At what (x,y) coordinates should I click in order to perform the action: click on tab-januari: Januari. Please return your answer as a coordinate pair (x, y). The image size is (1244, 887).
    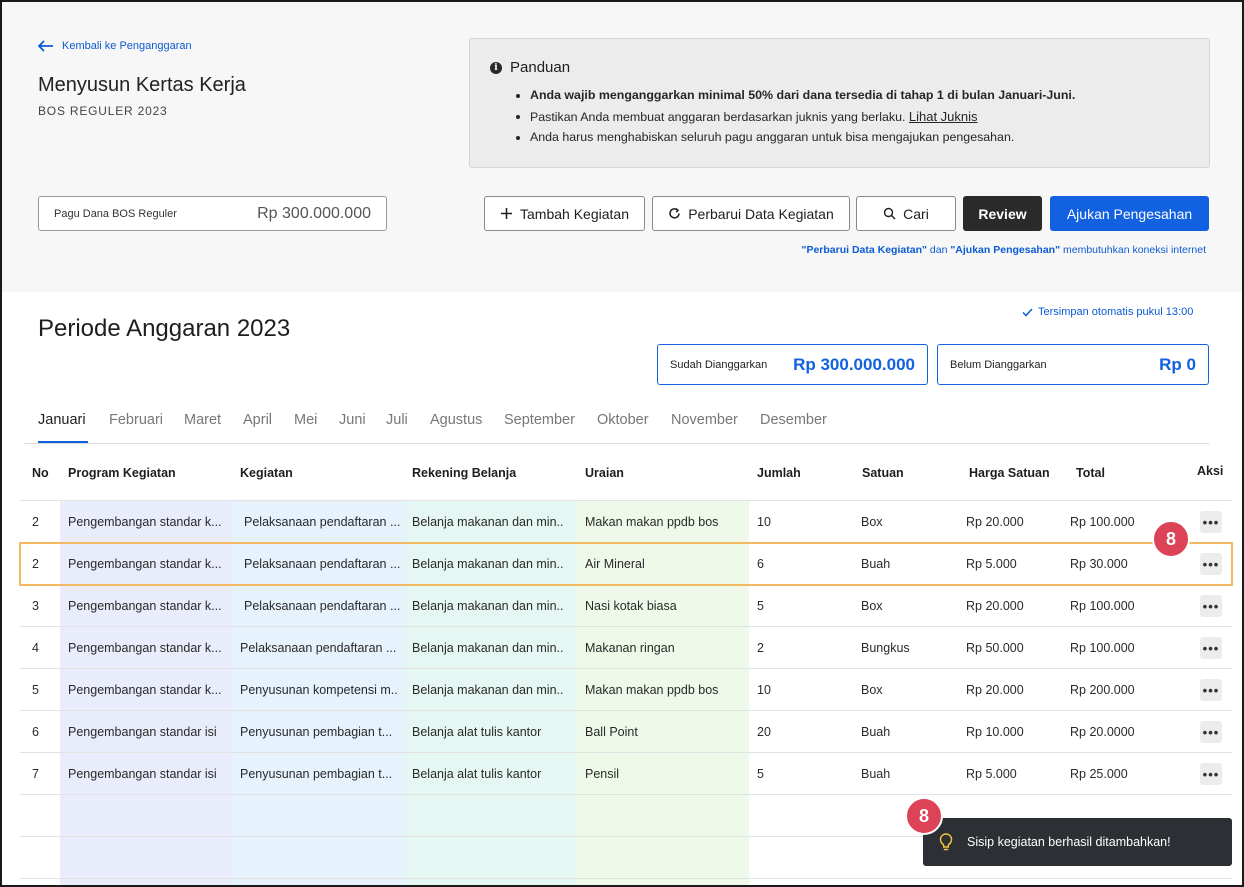
    Looking at the image, I should click on (62, 420).